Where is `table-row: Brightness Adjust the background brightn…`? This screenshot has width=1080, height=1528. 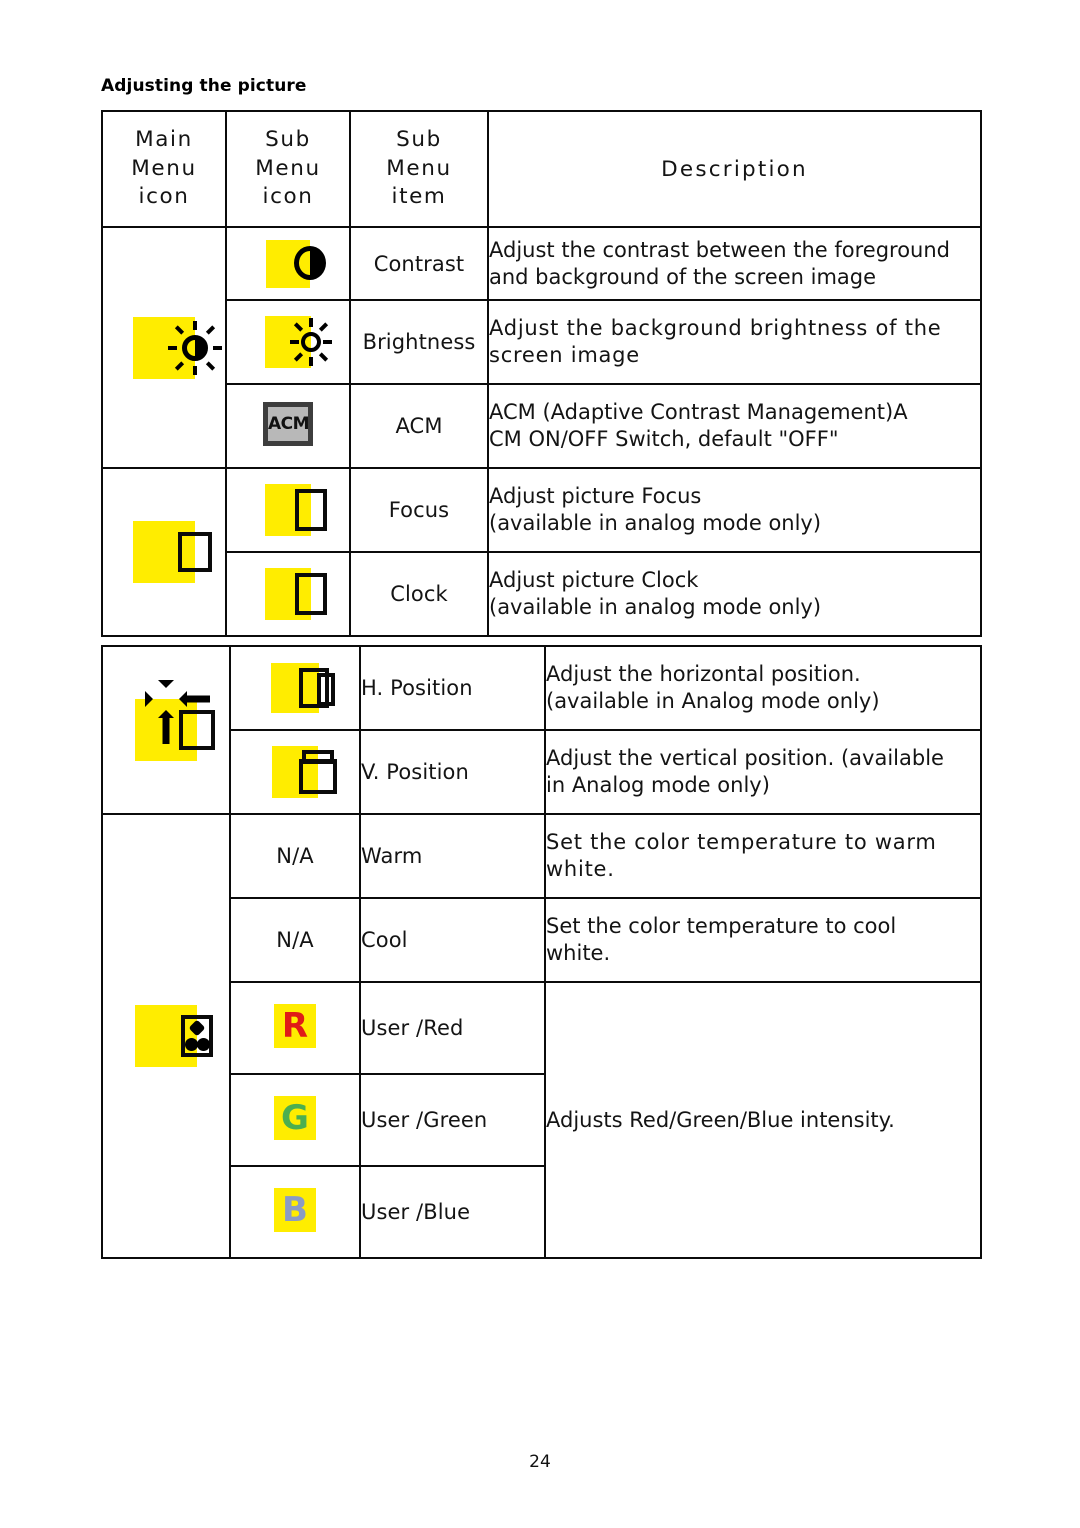 table-row: Brightness Adjust the background brightn… is located at coordinates (542, 342).